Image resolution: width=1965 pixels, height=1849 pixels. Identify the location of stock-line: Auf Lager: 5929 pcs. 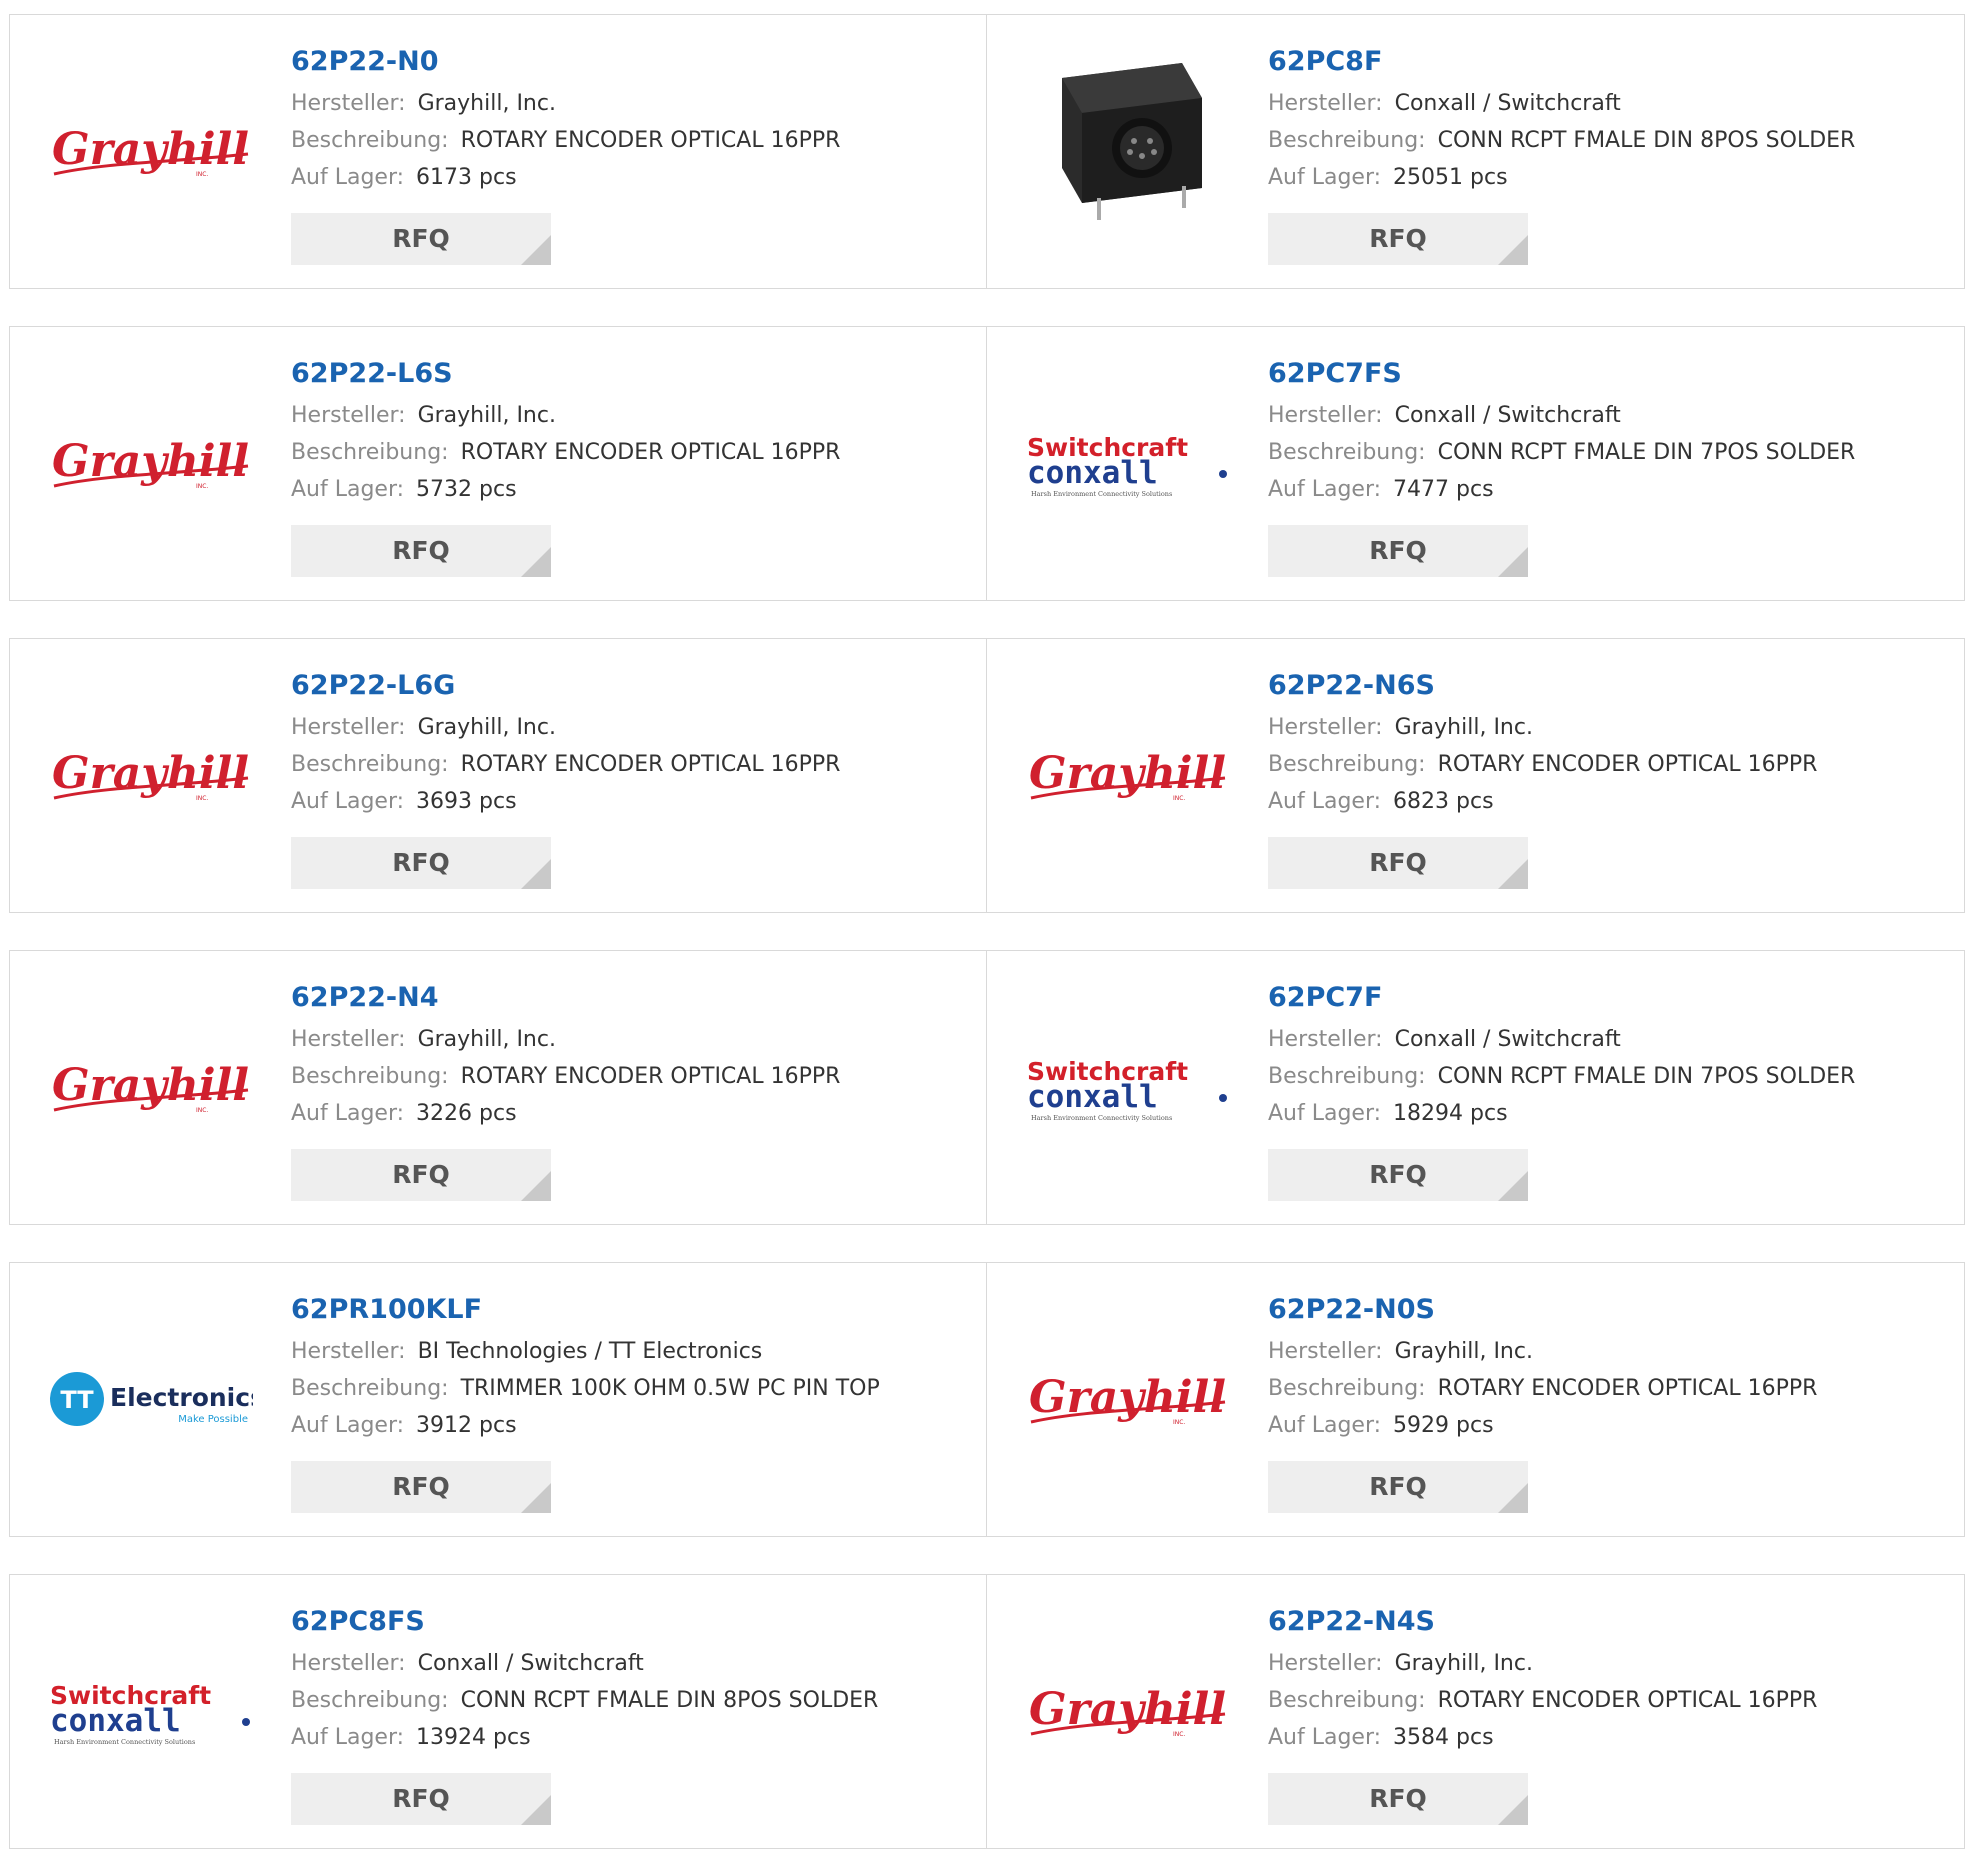
(1542, 1425).